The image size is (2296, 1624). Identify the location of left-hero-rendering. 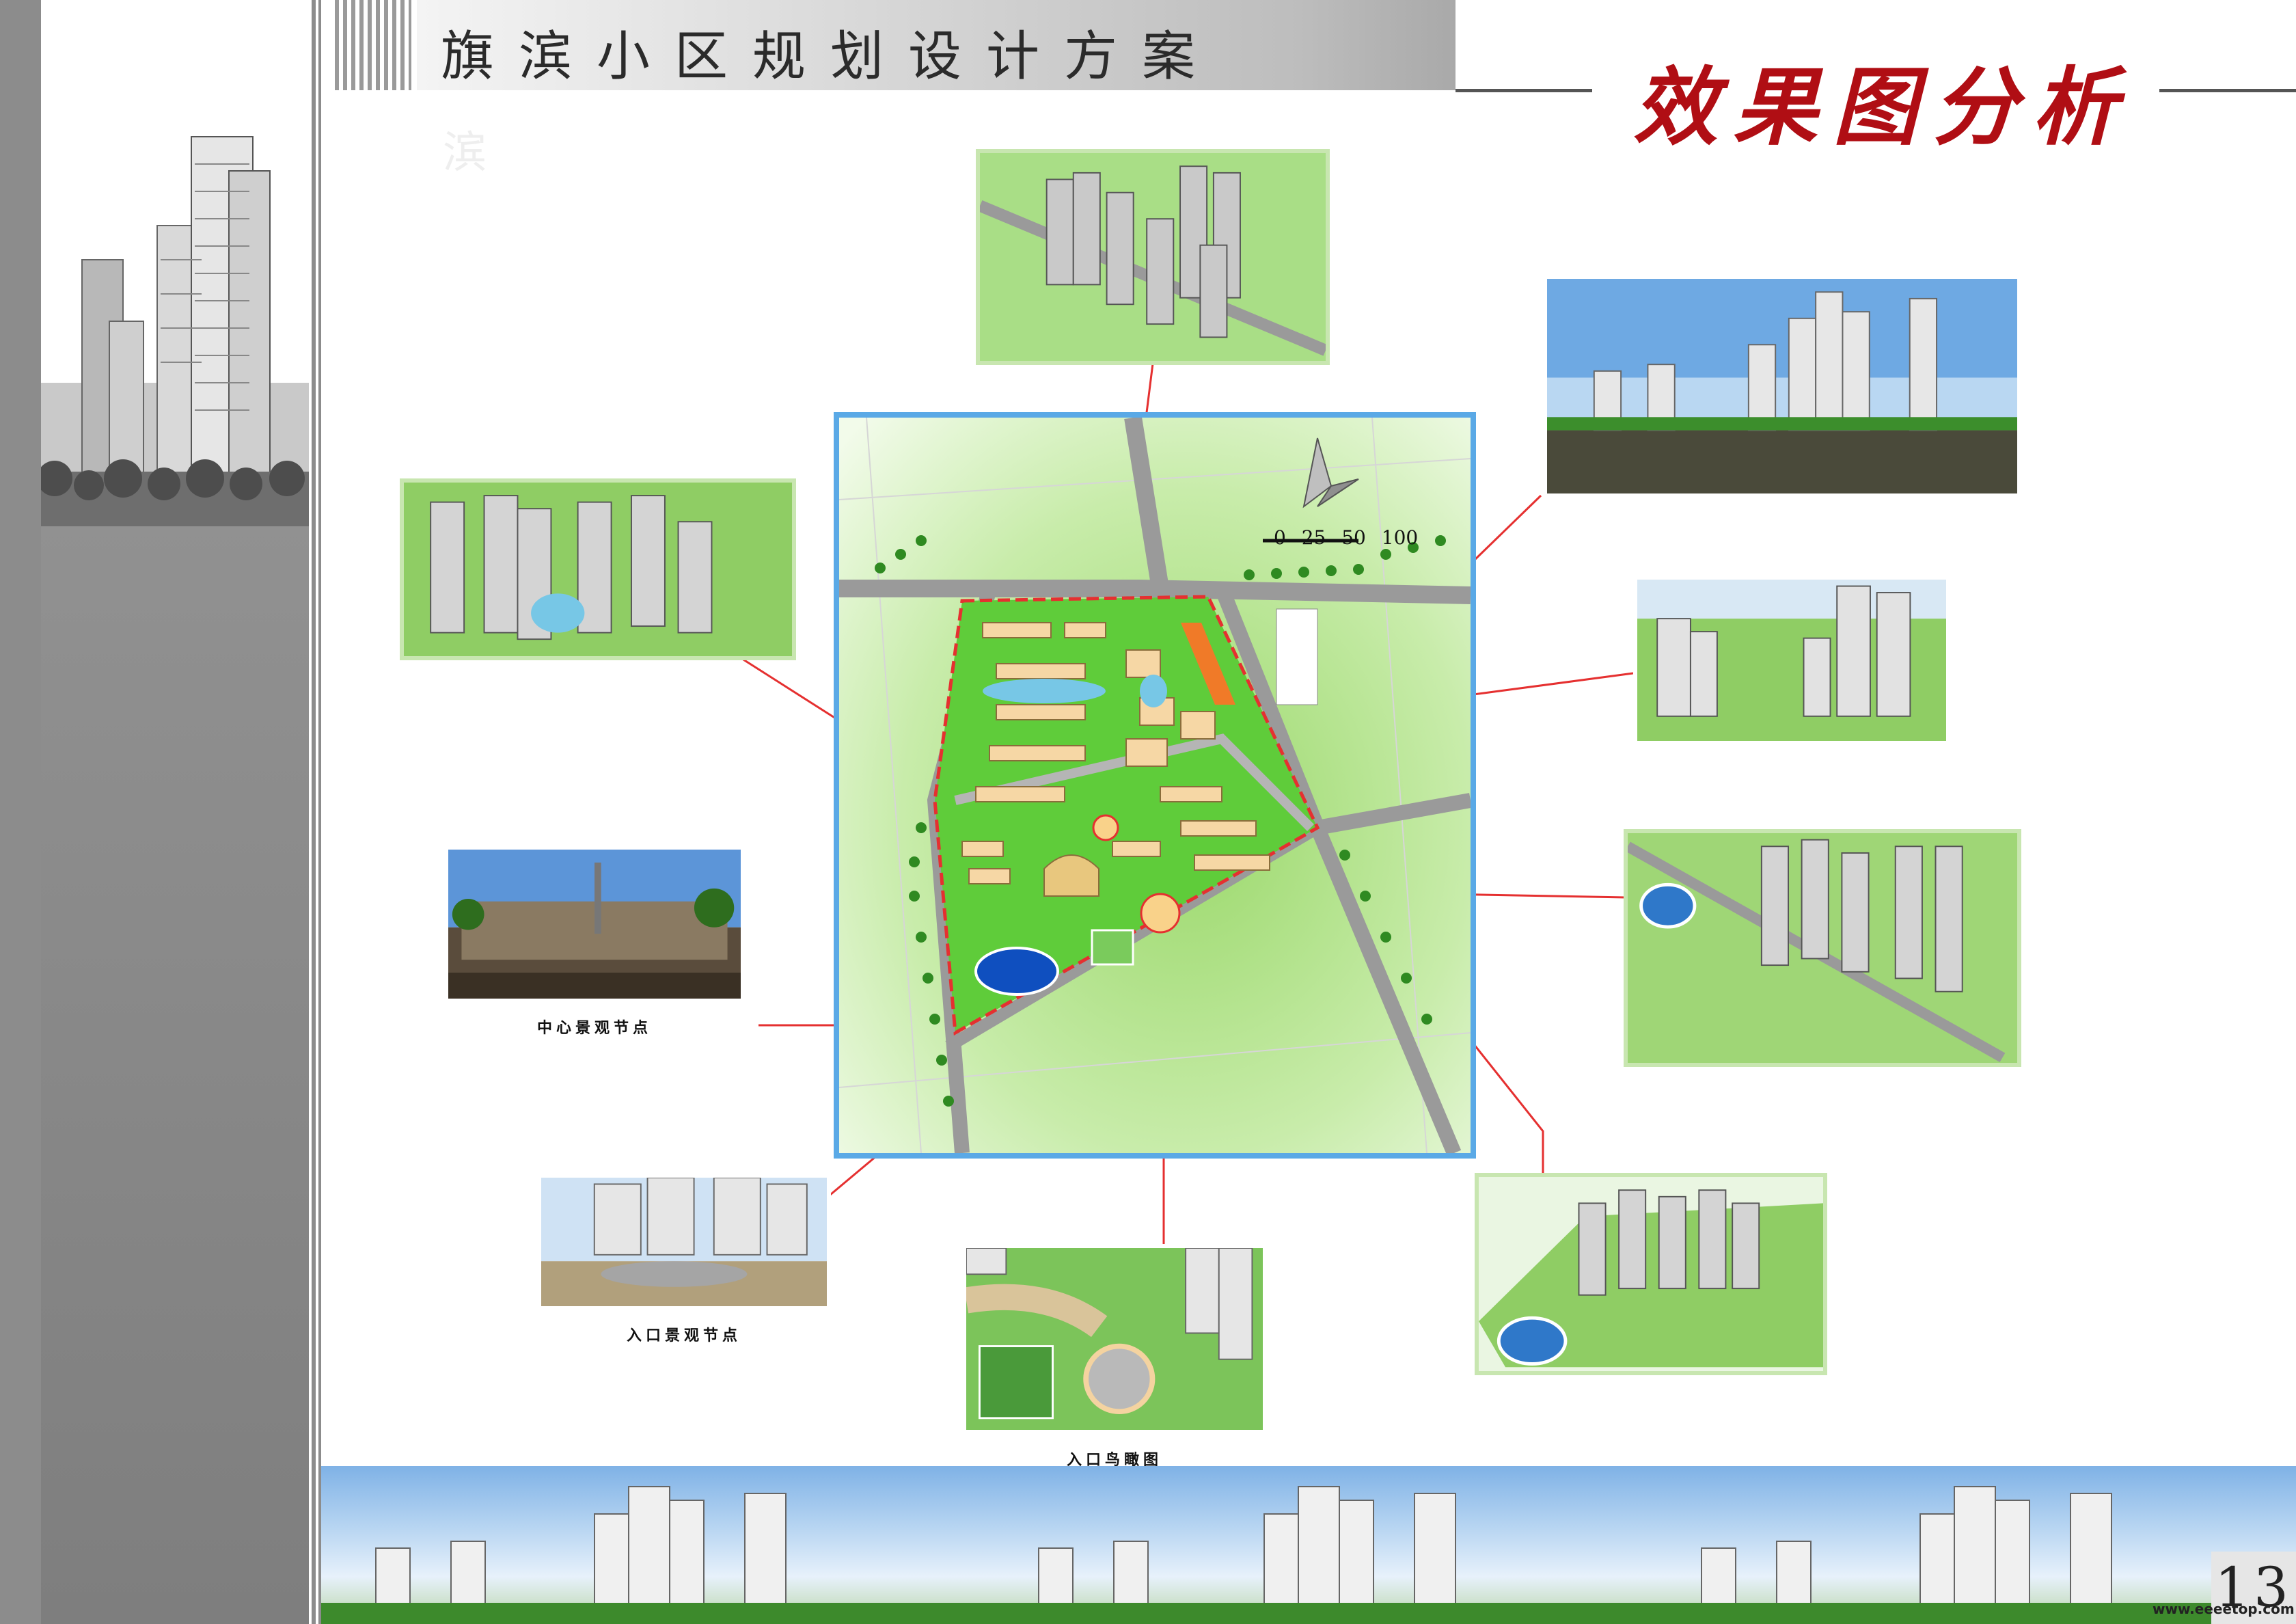
(173, 270).